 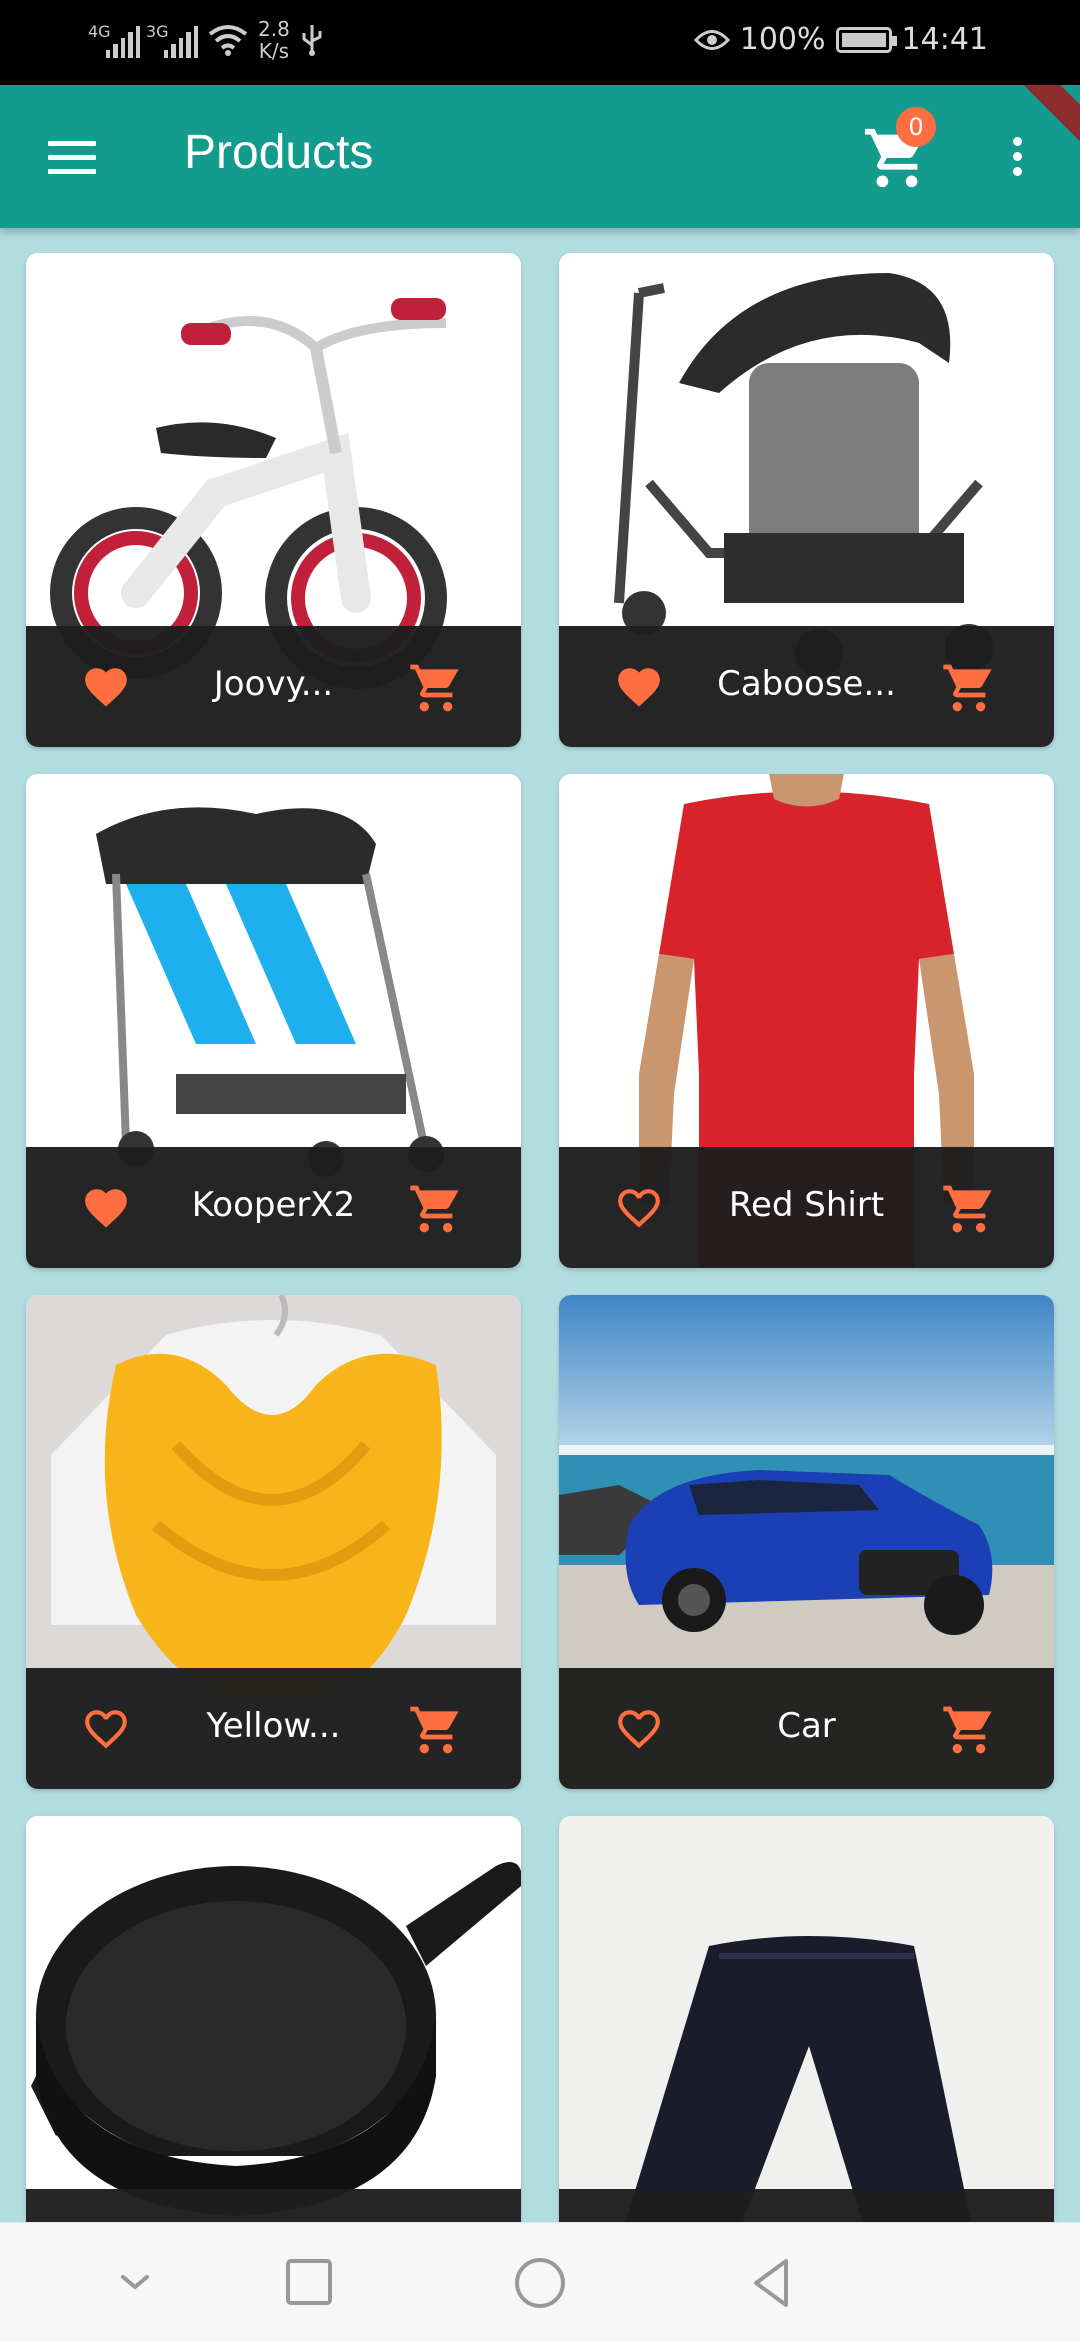 What do you see at coordinates (1017, 159) in the screenshot?
I see `more-vert-icon` at bounding box center [1017, 159].